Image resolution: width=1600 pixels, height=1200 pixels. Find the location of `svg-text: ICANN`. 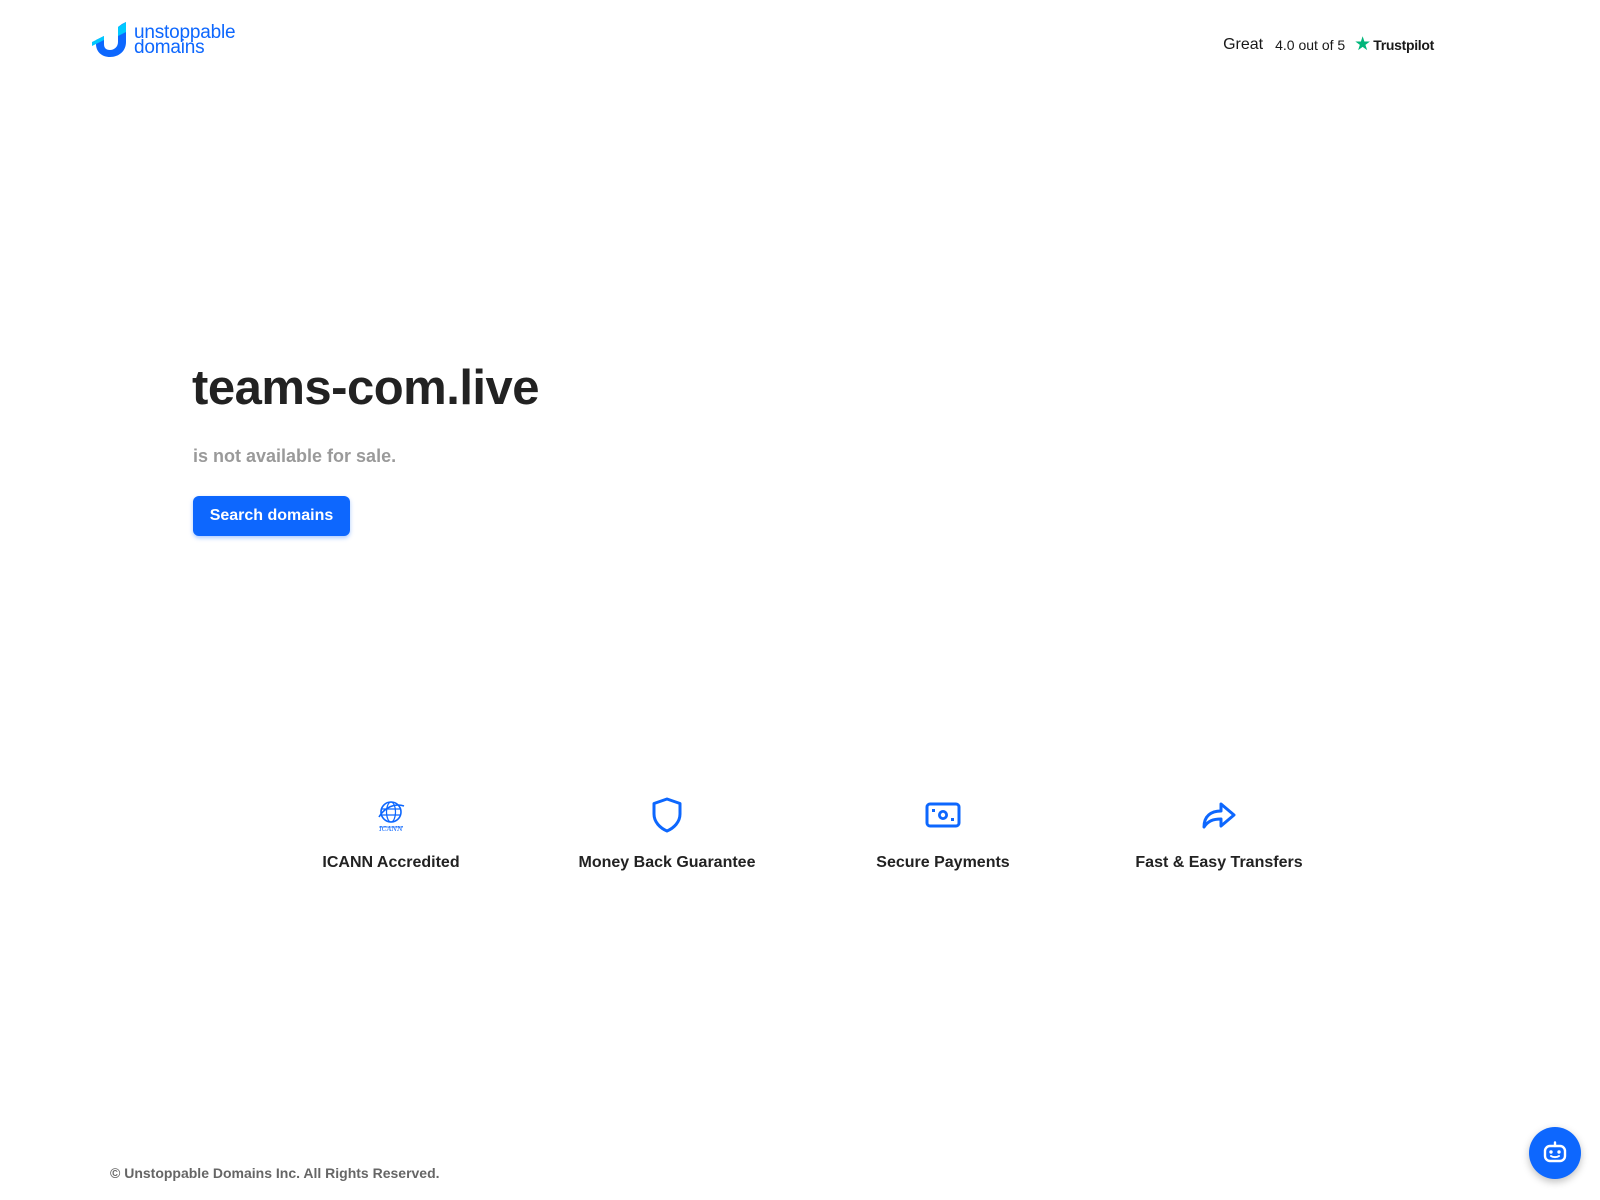

svg-text: ICANN is located at coordinates (390, 829).